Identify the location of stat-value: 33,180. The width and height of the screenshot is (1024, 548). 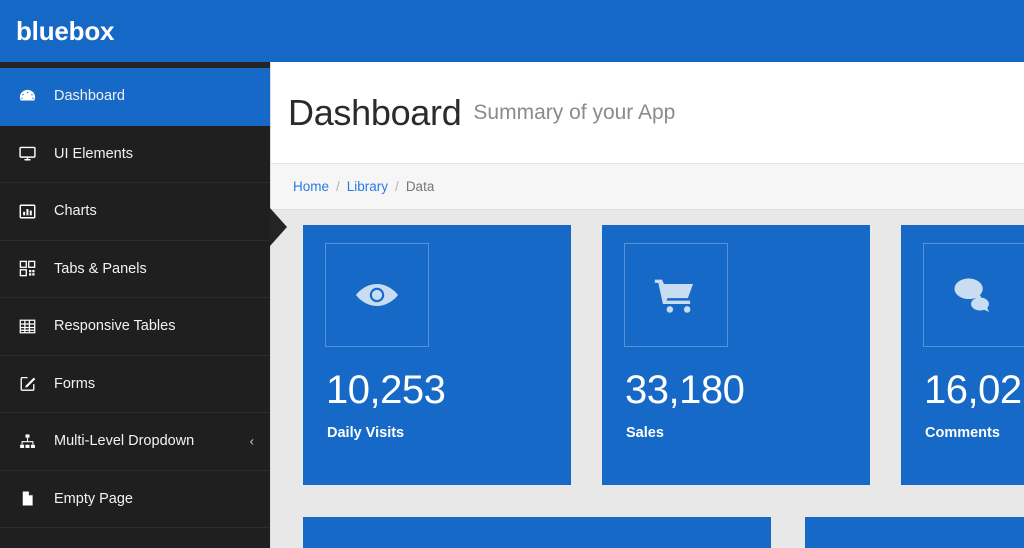
(685, 390).